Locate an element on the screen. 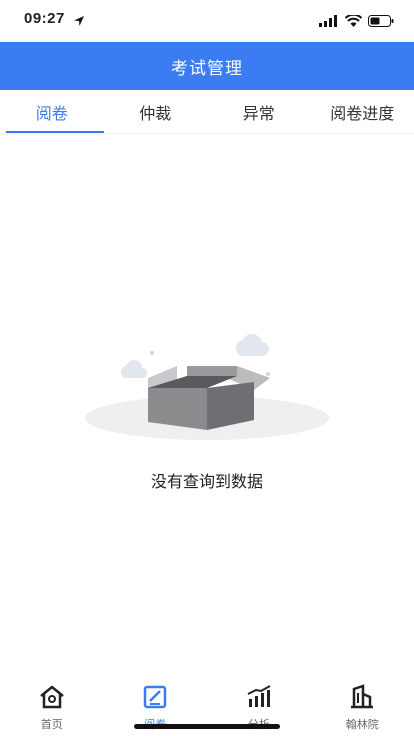 This screenshot has height=736, width=414. building-icon is located at coordinates (362, 699).